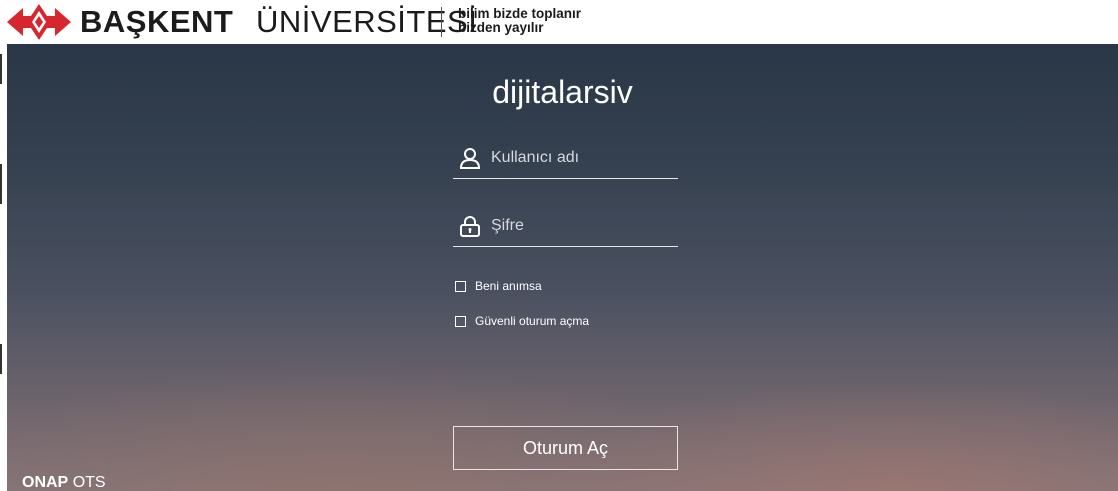  I want to click on slogan-line-1: bilim bizde toplanır, so click(520, 13).